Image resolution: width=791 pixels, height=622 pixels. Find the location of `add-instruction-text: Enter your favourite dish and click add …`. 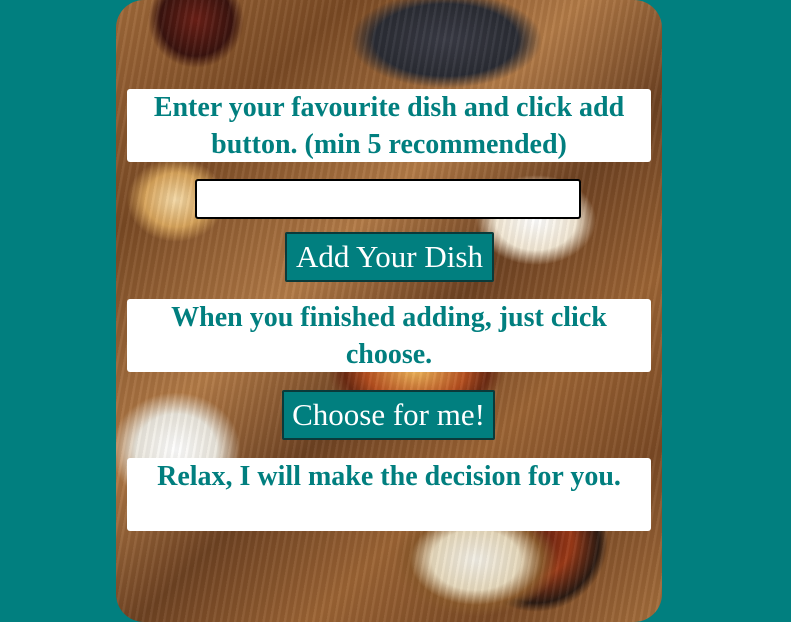

add-instruction-text: Enter your favourite dish and click add … is located at coordinates (389, 125).